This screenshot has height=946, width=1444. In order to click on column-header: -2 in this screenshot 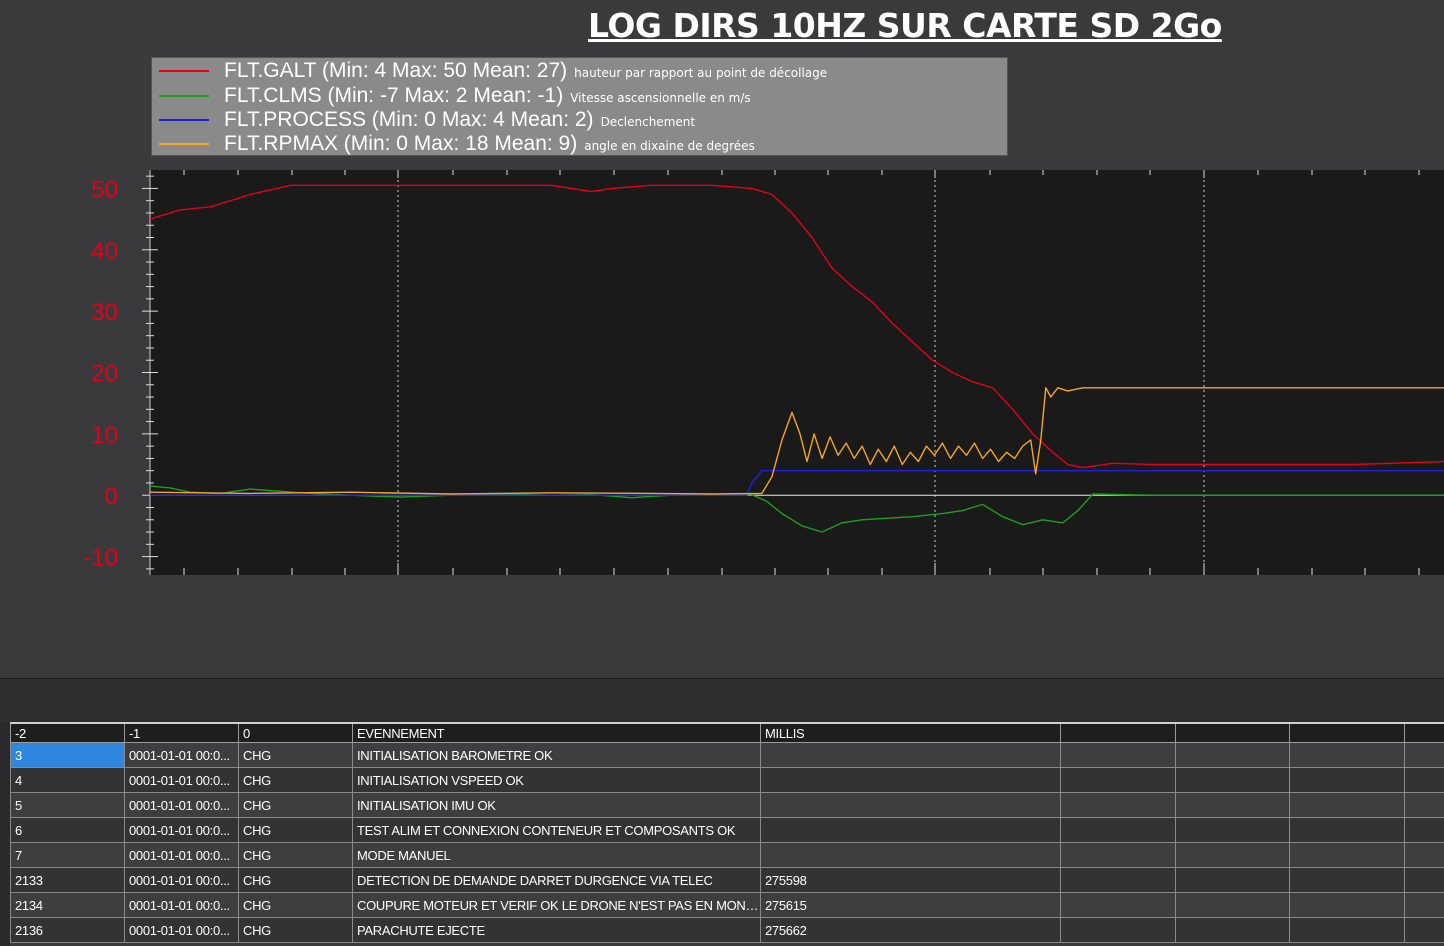, I will do `click(67, 732)`.